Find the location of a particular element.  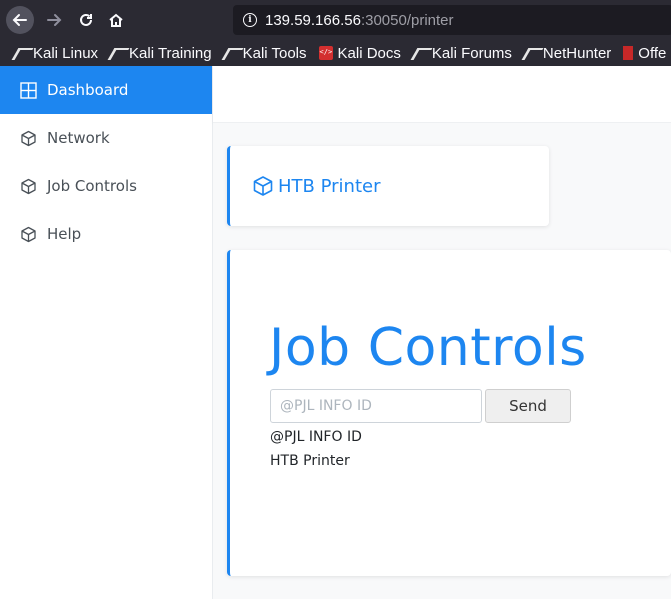

top-bar is located at coordinates (442, 94).